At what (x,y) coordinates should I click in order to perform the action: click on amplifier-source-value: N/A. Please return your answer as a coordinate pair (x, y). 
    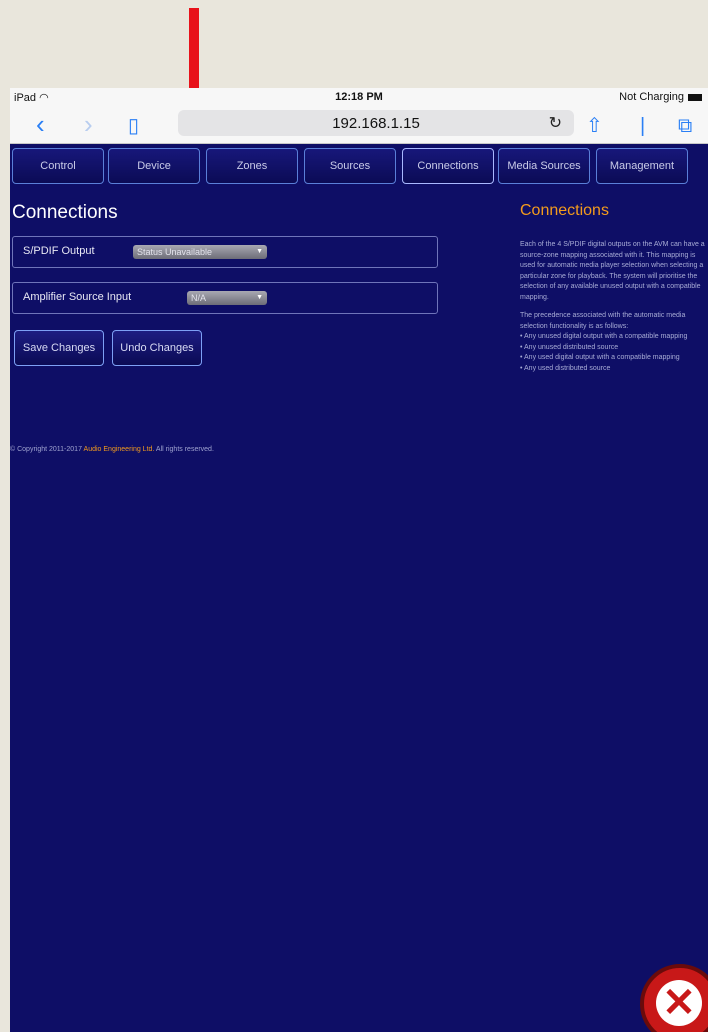
    Looking at the image, I should click on (199, 298).